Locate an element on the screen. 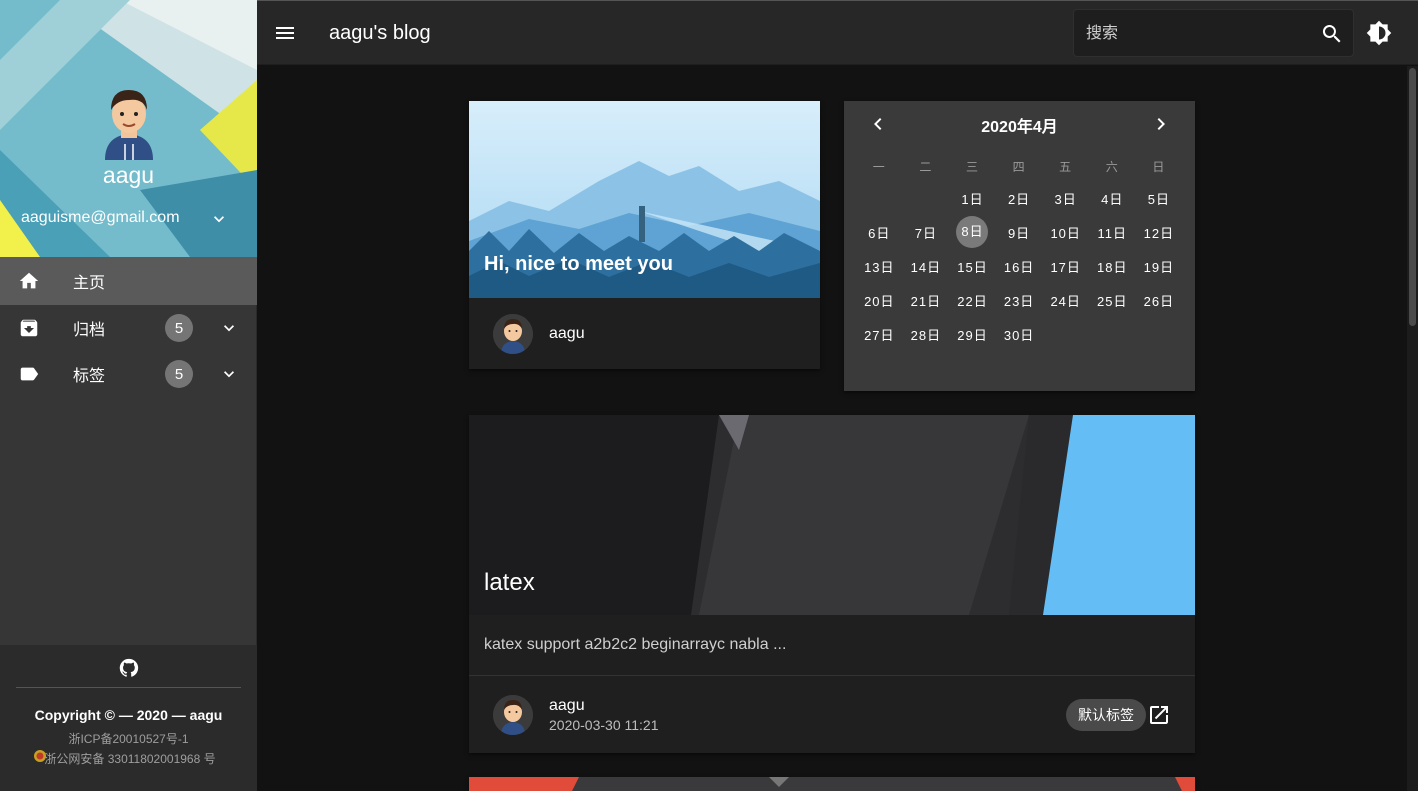  post-date: 2020-03-30 11:21 is located at coordinates (604, 725).